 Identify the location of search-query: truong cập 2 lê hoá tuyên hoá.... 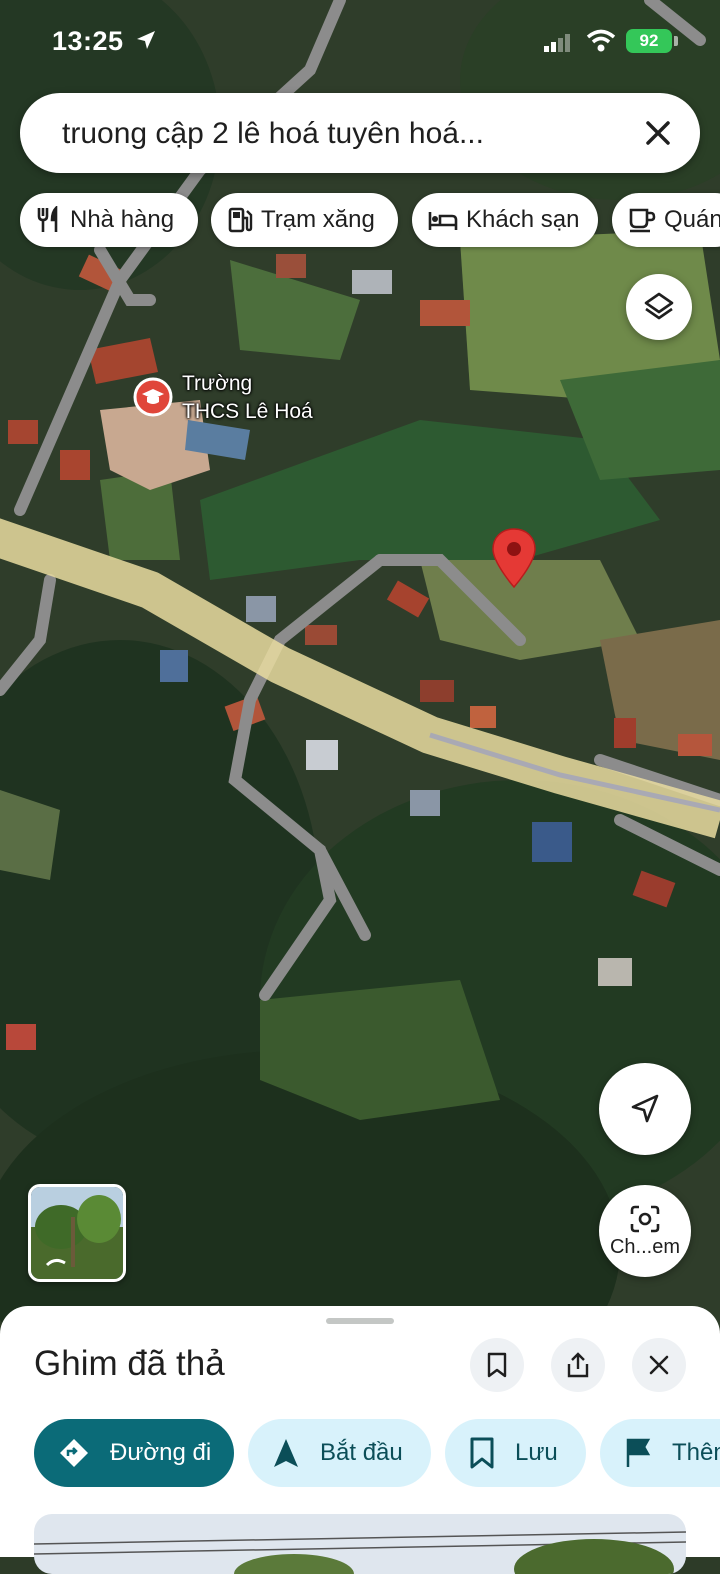
(273, 134).